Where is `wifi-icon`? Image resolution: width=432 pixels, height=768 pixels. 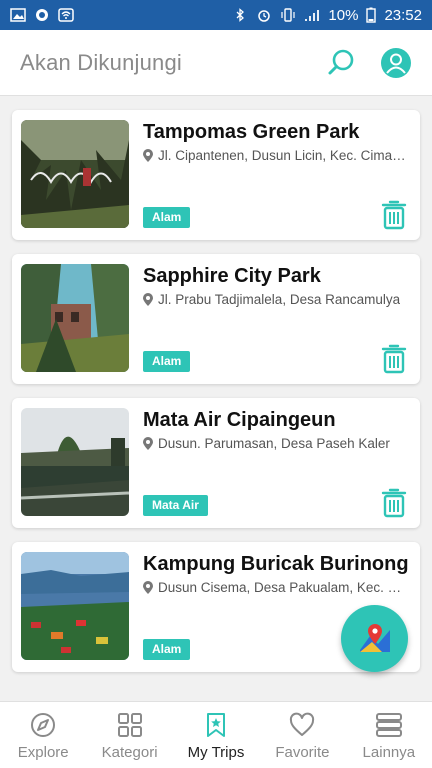
wifi-icon is located at coordinates (66, 15).